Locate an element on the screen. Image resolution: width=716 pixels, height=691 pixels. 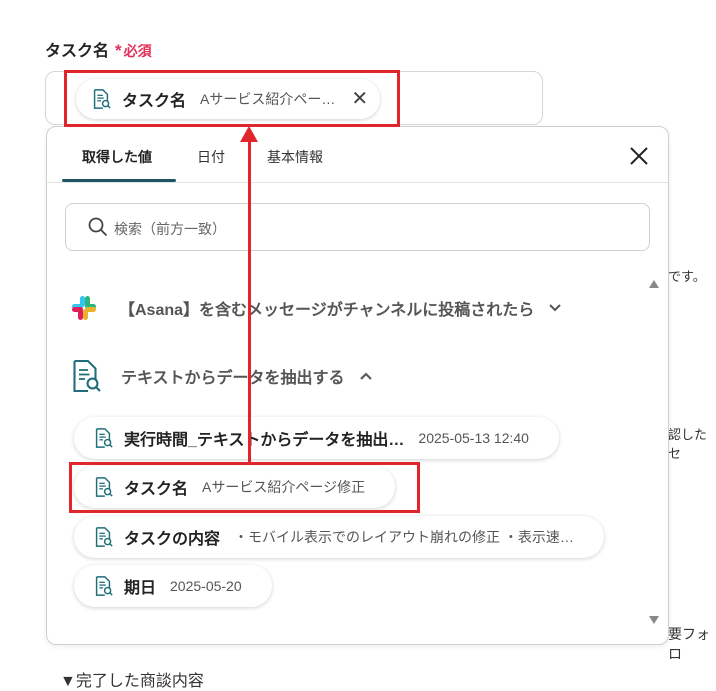
highlight-box-target is located at coordinates (232, 98).